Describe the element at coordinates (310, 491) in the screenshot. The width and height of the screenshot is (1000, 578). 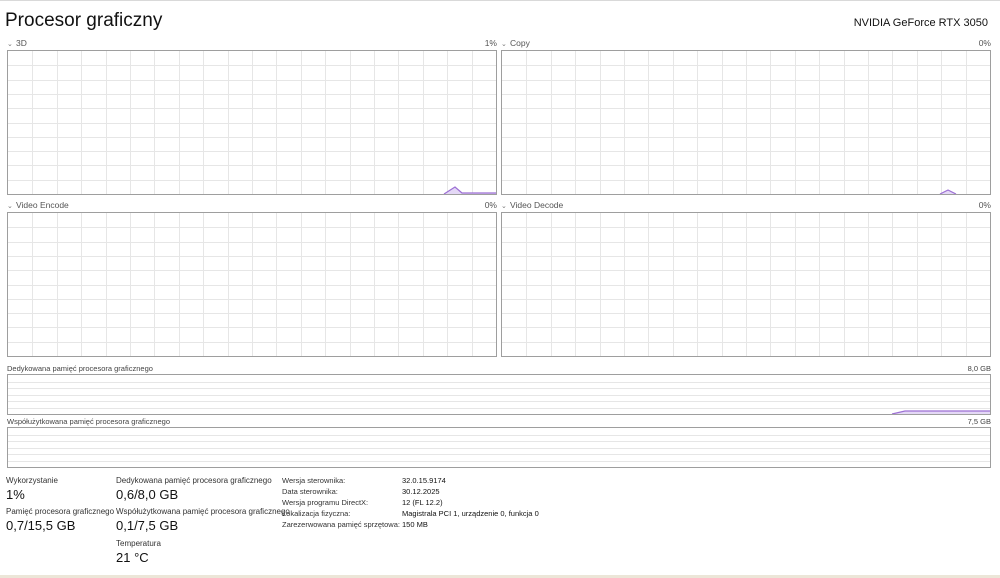
I see `info-driver-date-key: Data sterownika:` at that location.